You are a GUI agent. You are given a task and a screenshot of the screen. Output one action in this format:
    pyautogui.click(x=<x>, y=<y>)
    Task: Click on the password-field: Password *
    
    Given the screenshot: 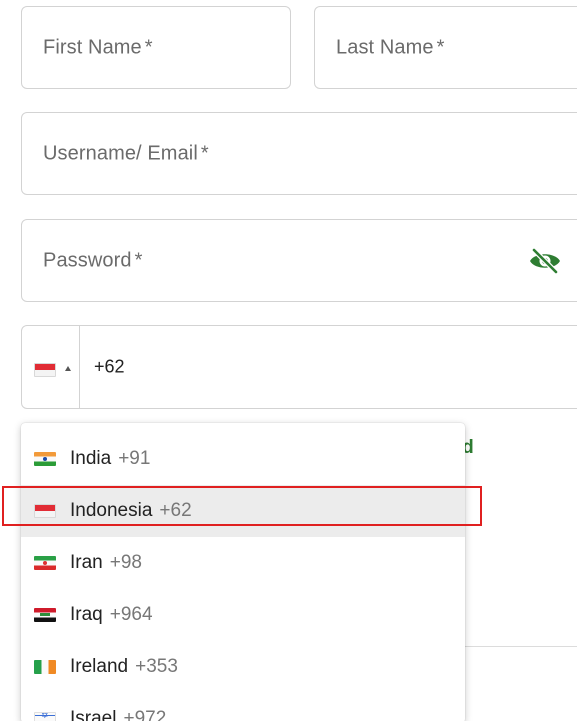 What is the action you would take?
    pyautogui.click(x=299, y=260)
    